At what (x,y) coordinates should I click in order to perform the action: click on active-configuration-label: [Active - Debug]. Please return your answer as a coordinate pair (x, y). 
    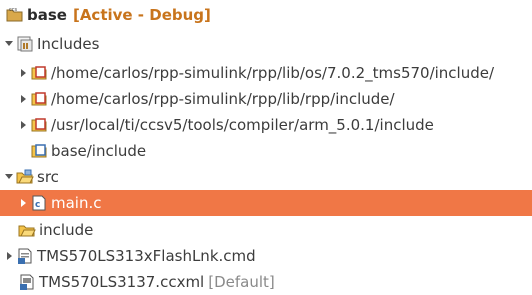
    Looking at the image, I should click on (141, 15).